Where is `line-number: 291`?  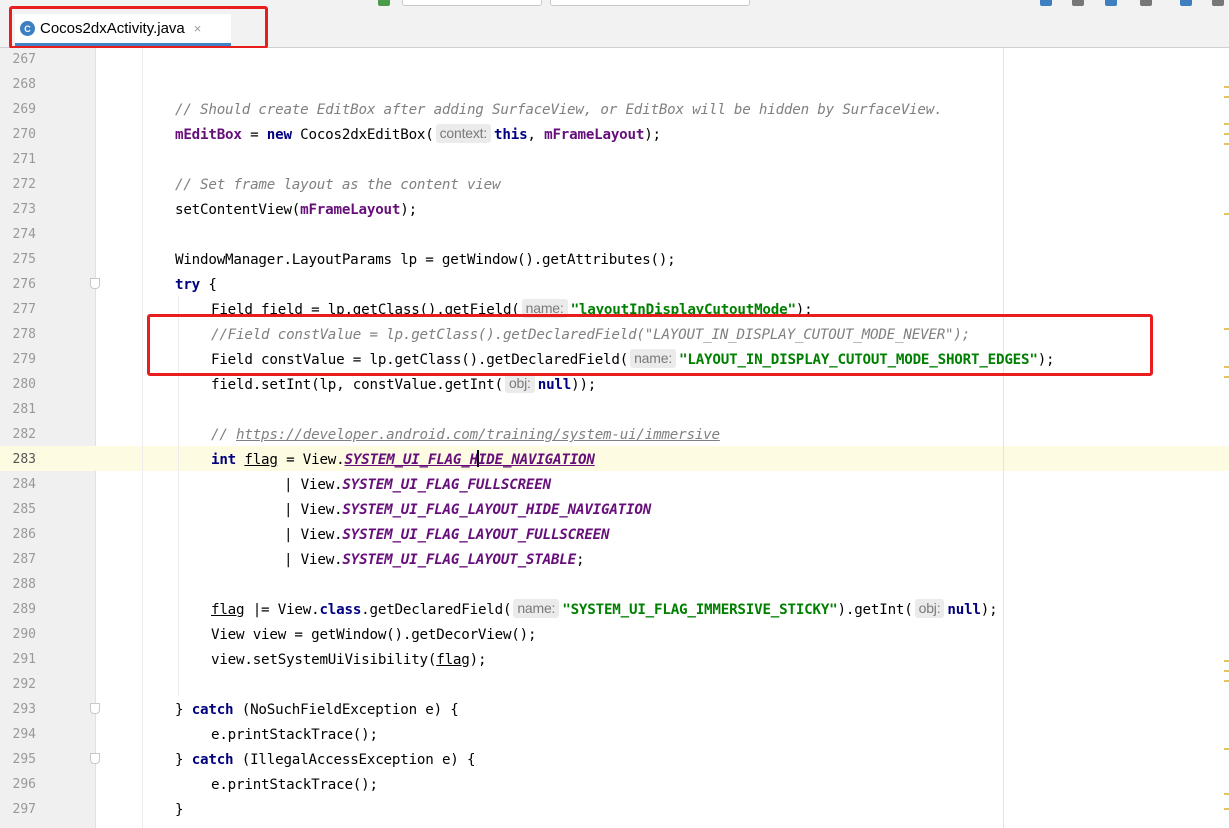
line-number: 291 is located at coordinates (18, 659).